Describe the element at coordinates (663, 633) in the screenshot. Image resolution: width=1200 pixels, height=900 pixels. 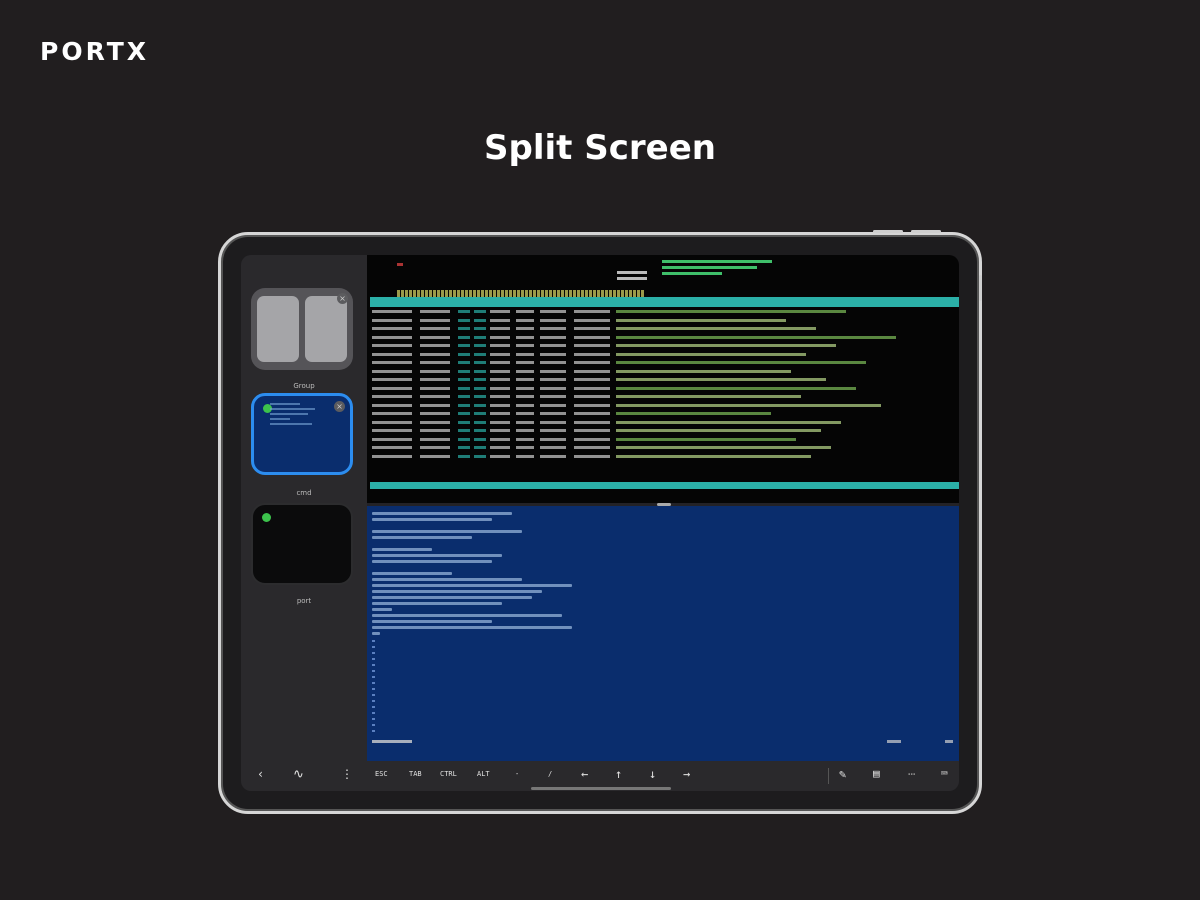
I see `terminal-pane-vim` at that location.